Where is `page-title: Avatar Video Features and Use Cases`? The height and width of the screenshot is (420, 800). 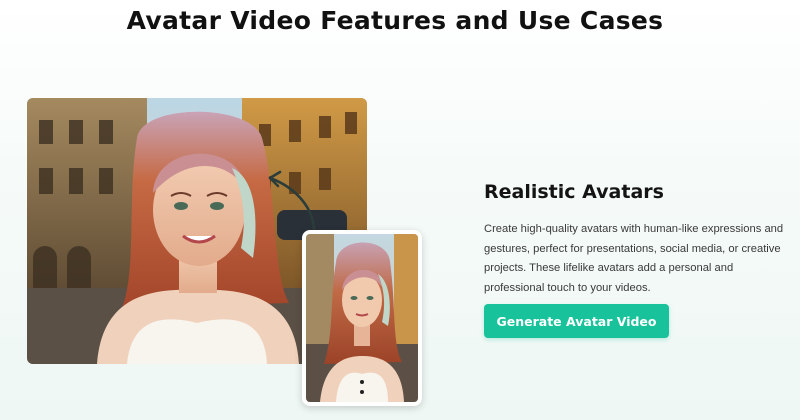
page-title: Avatar Video Features and Use Cases is located at coordinates (395, 20).